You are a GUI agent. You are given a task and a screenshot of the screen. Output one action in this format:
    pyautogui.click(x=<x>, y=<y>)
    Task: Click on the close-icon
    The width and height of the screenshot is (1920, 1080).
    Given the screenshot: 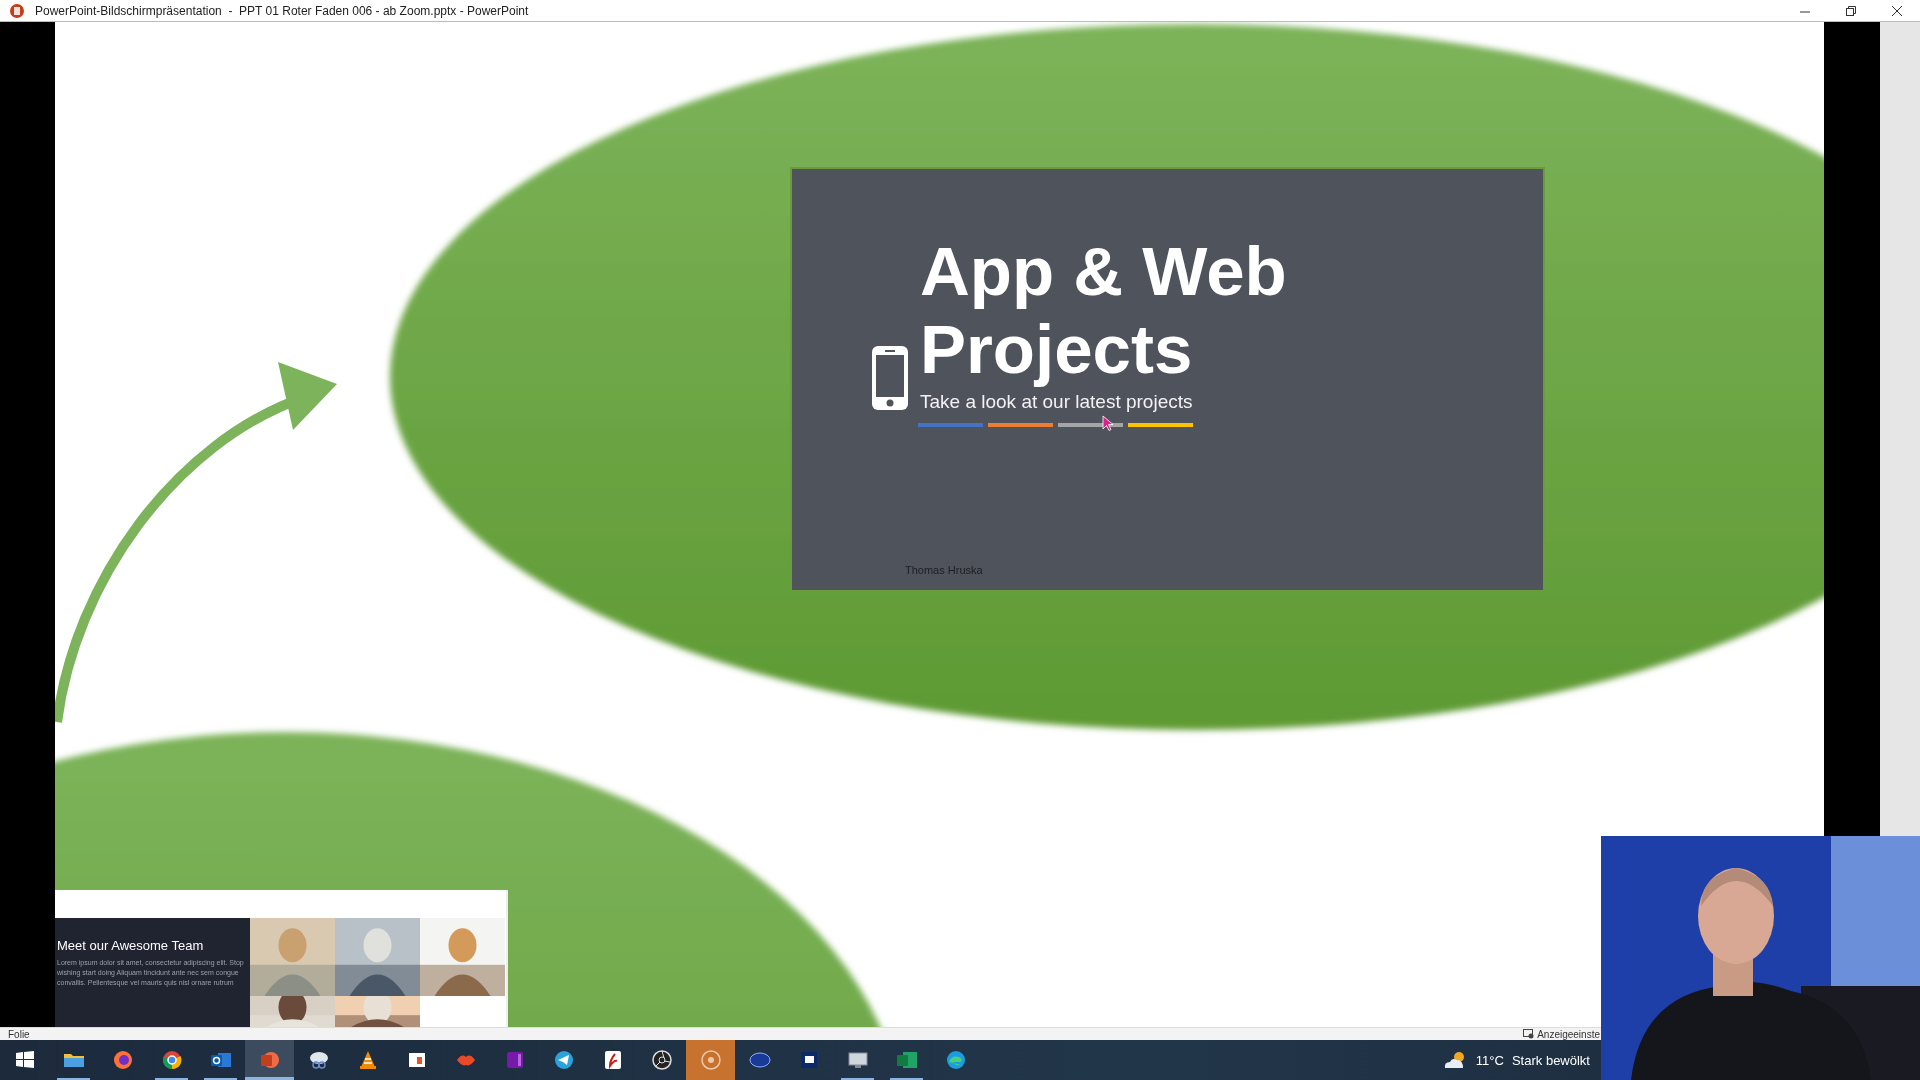 What is the action you would take?
    pyautogui.click(x=1897, y=10)
    